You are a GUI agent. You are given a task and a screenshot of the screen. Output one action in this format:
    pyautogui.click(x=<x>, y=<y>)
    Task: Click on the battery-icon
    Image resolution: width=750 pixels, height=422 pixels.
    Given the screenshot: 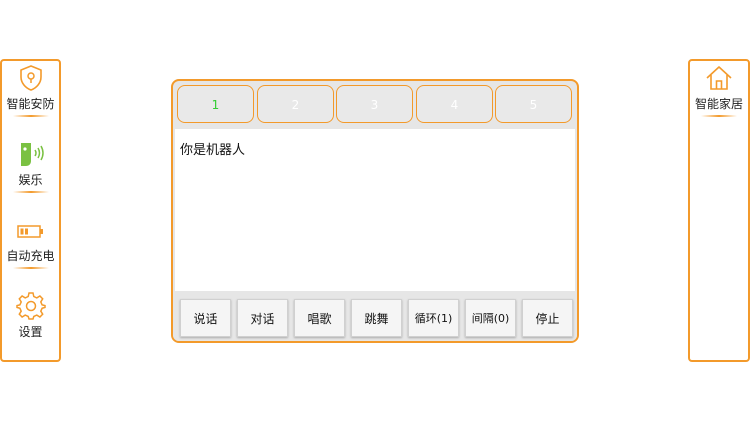 What is the action you would take?
    pyautogui.click(x=29, y=231)
    